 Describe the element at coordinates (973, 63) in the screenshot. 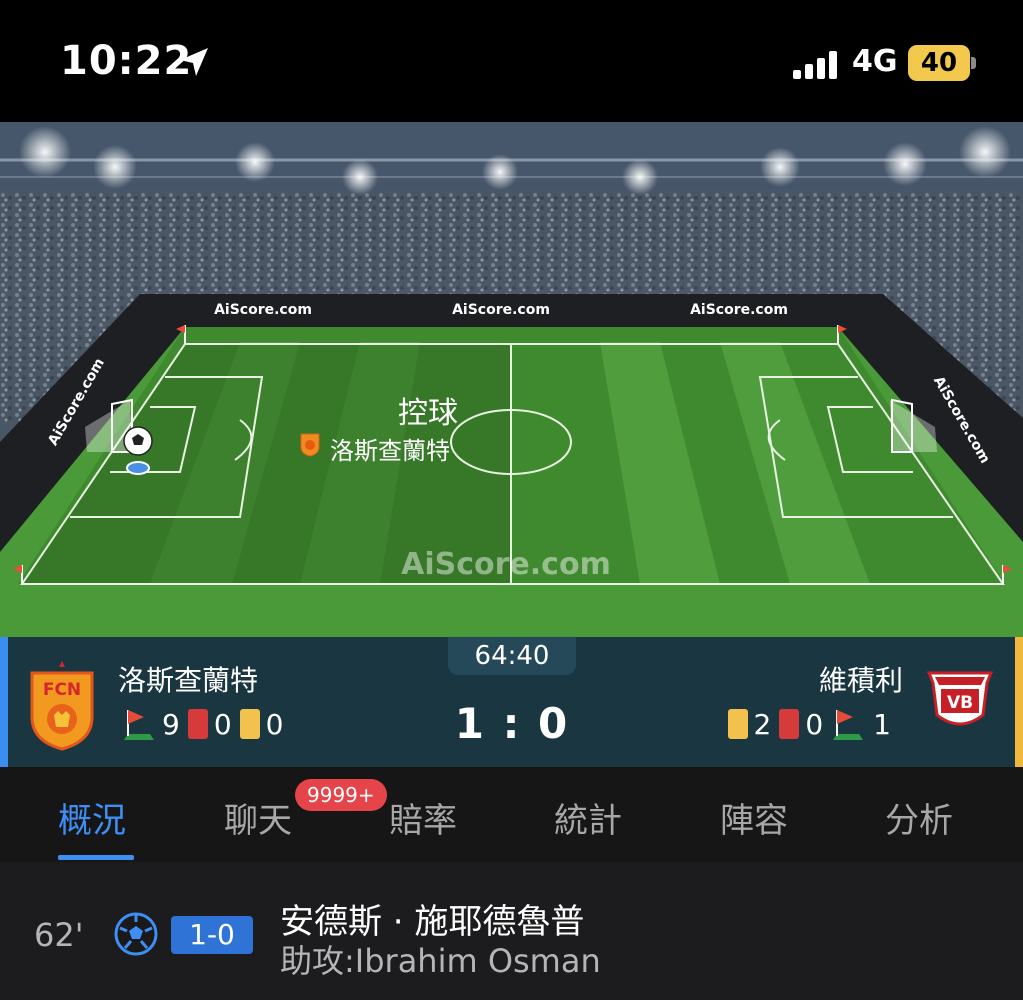

I see `battery-cap` at that location.